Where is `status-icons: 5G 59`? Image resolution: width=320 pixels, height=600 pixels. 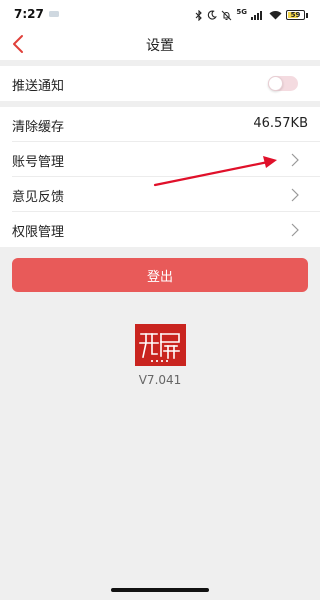
status-icons: 5G 59 is located at coordinates (251, 15).